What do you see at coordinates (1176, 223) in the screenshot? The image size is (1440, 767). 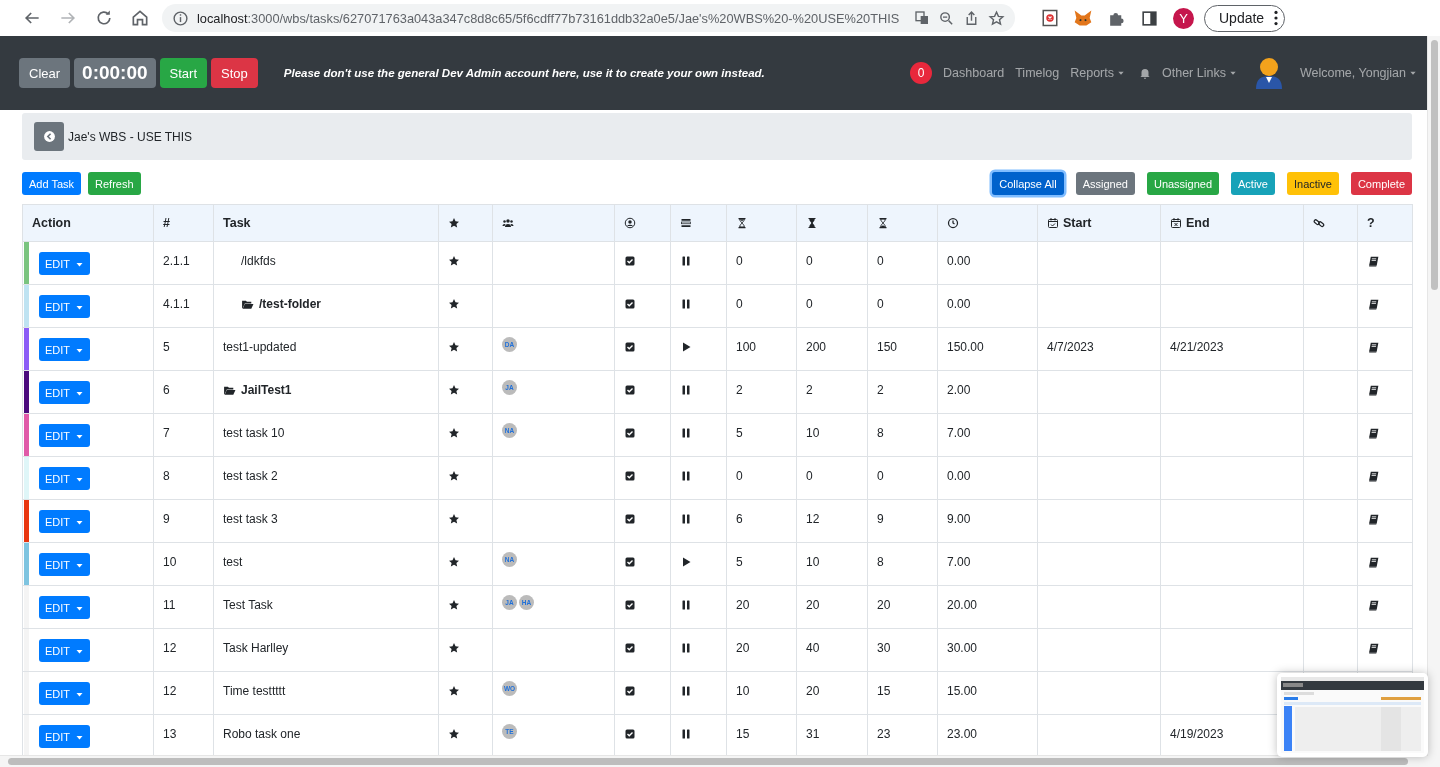 I see `calendar-x-icon` at bounding box center [1176, 223].